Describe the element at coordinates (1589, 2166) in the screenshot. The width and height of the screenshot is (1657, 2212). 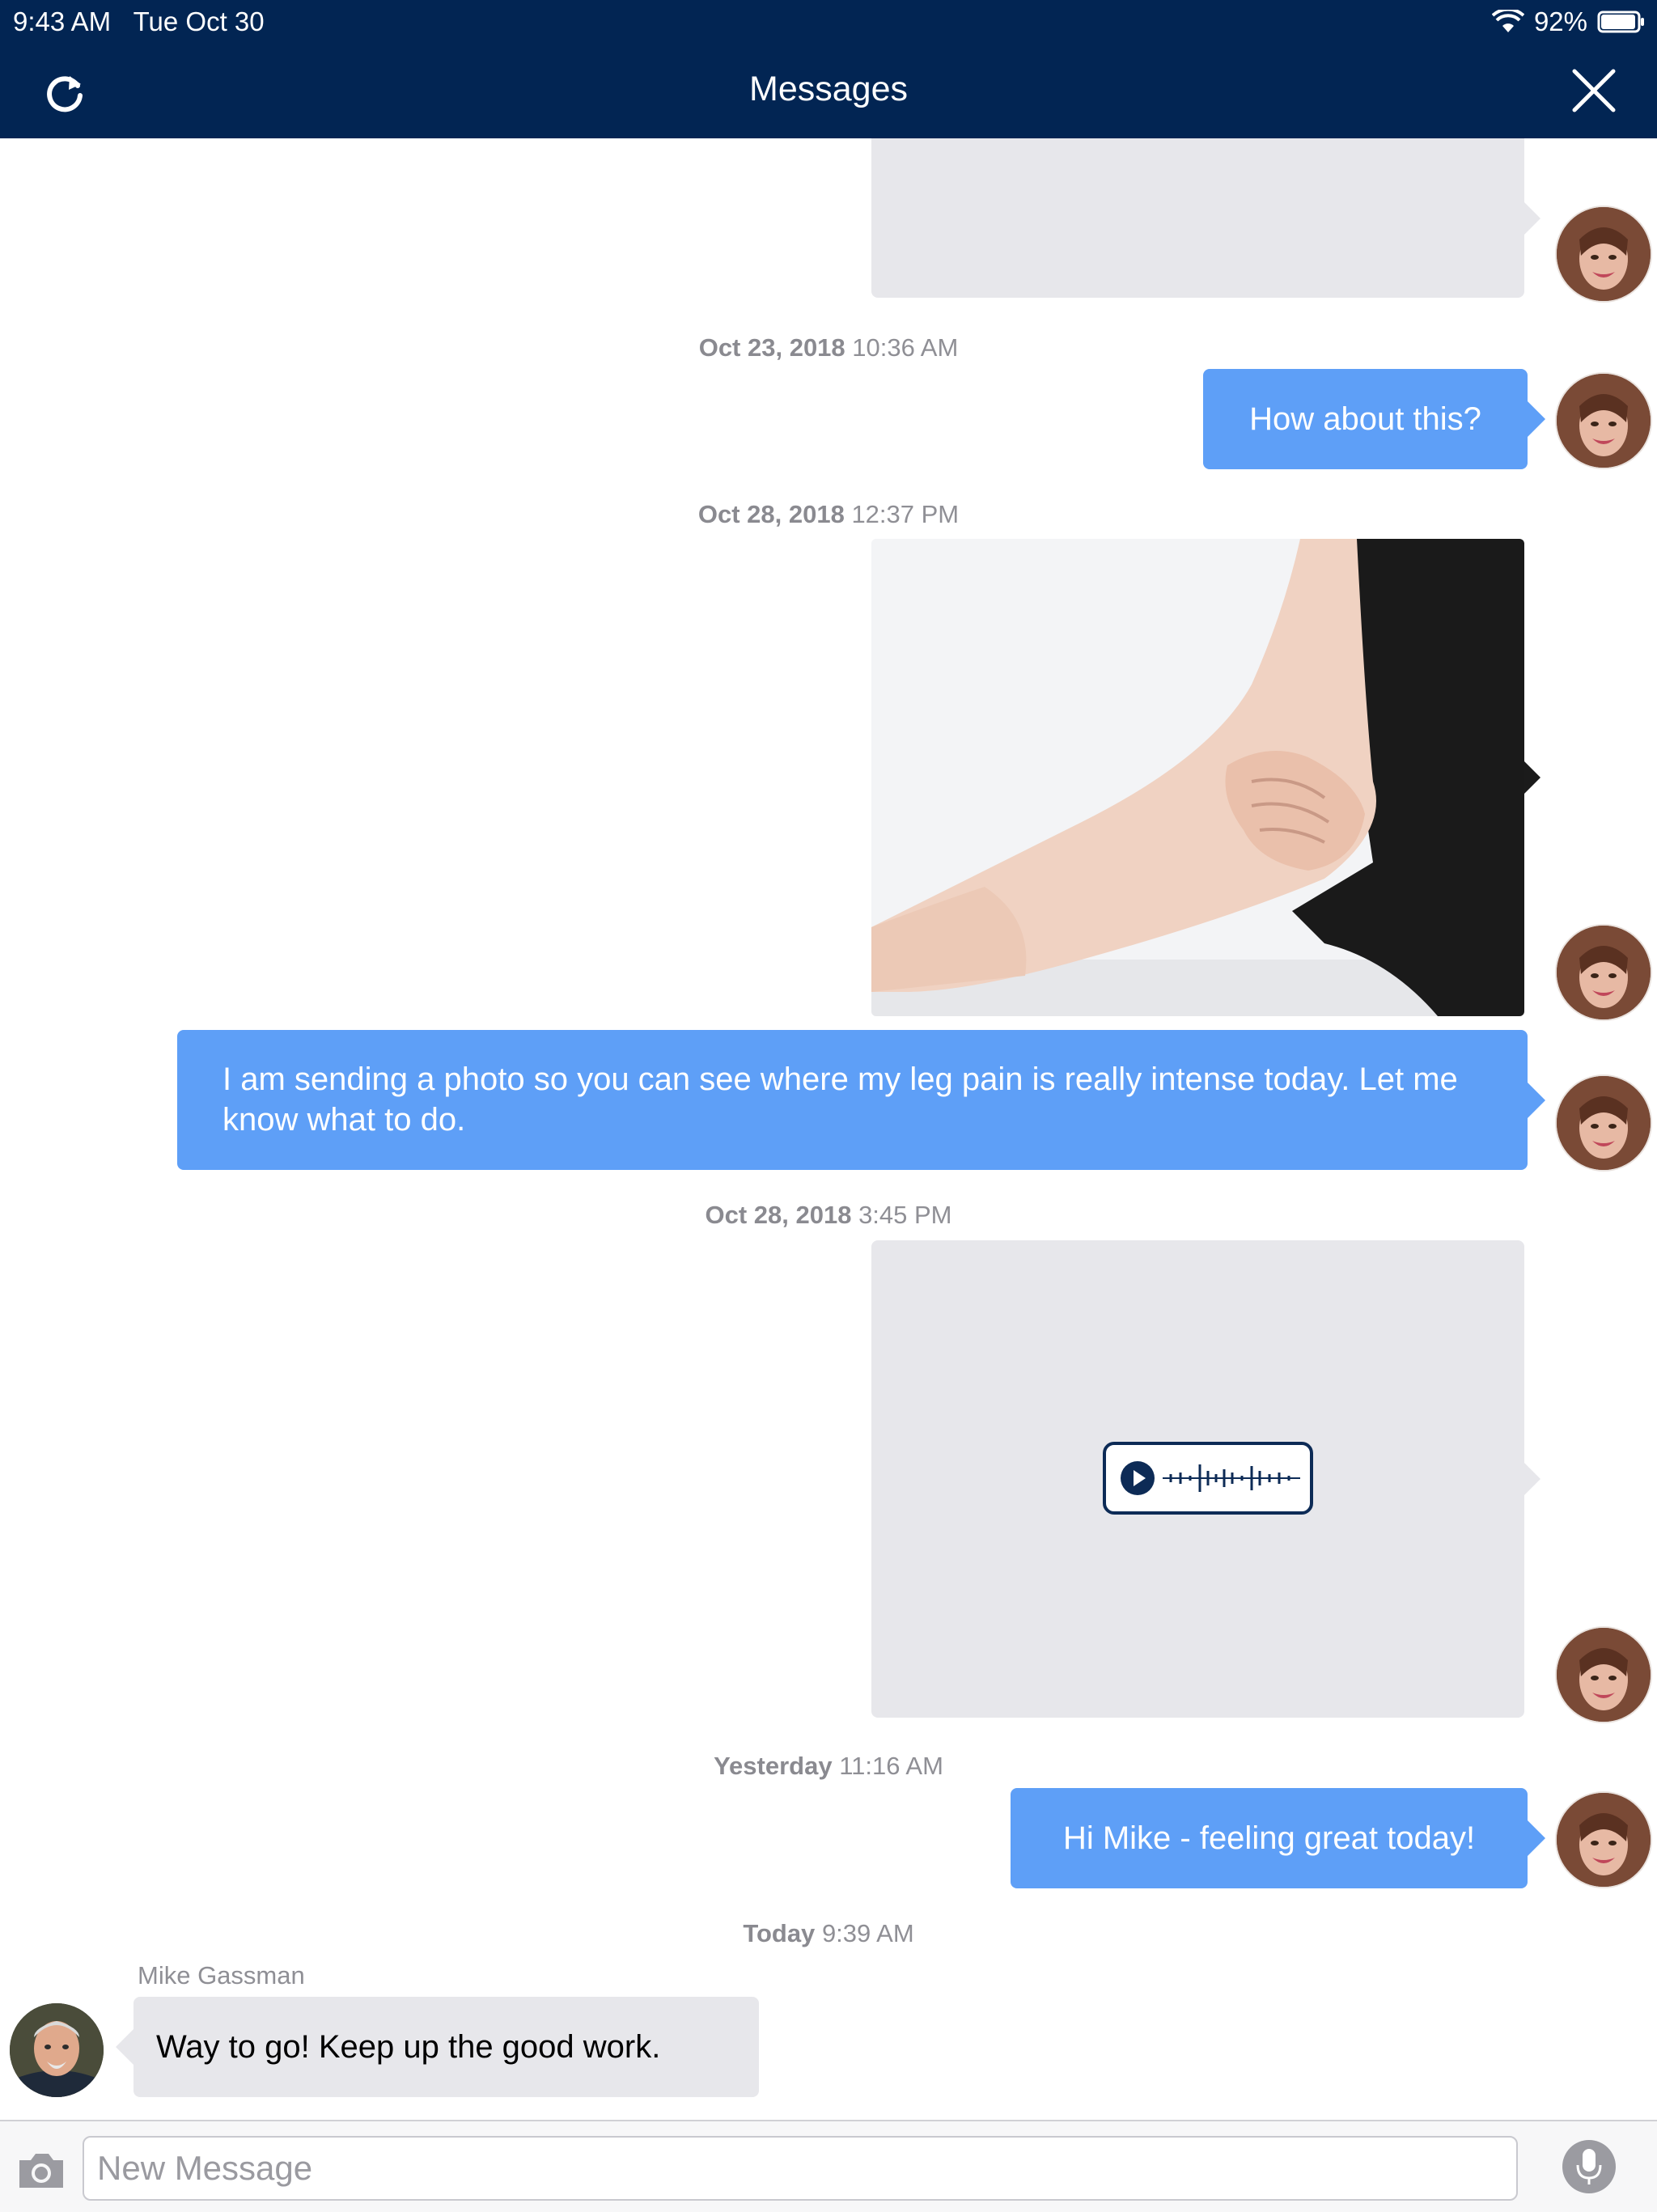
I see `microphone-icon` at that location.